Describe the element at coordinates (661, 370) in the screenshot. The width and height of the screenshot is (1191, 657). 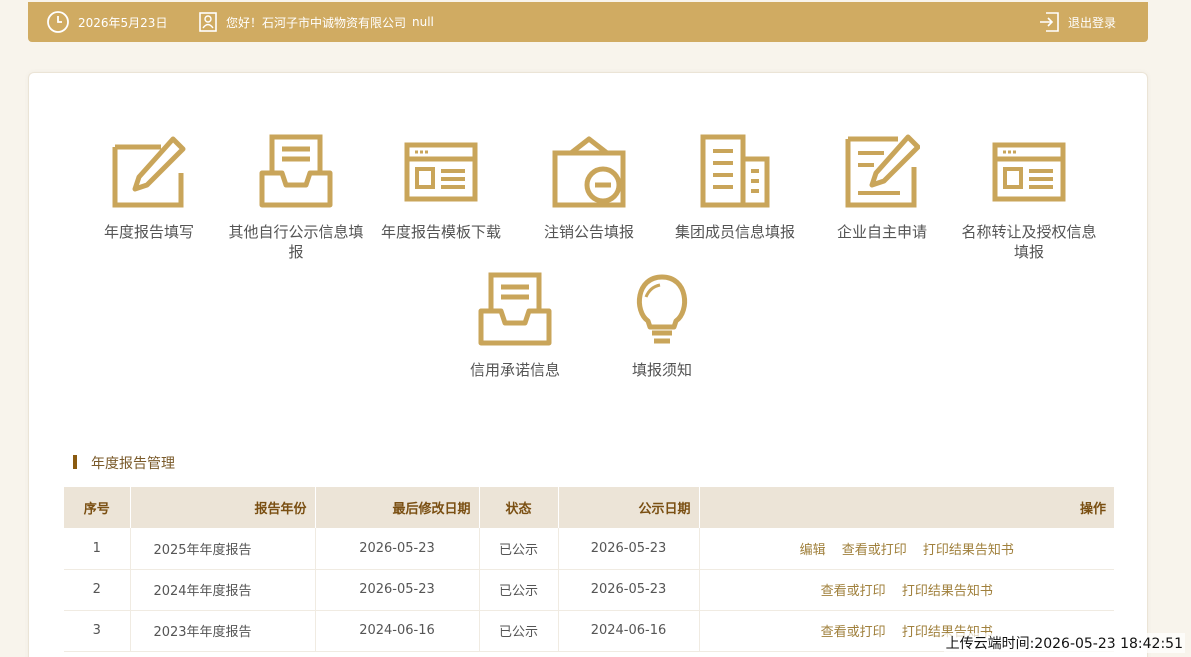
I see `tile-label: 填报须知` at that location.